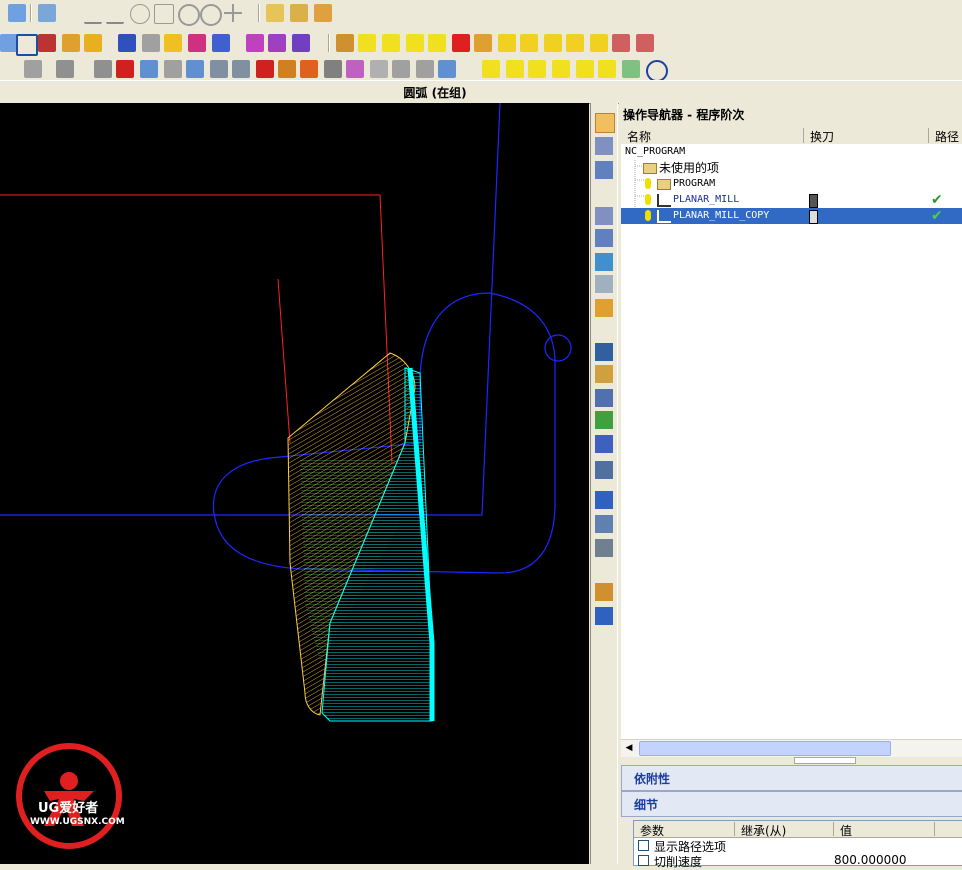 This screenshot has width=962, height=870. I want to click on solid-red-icon, so click(265, 69).